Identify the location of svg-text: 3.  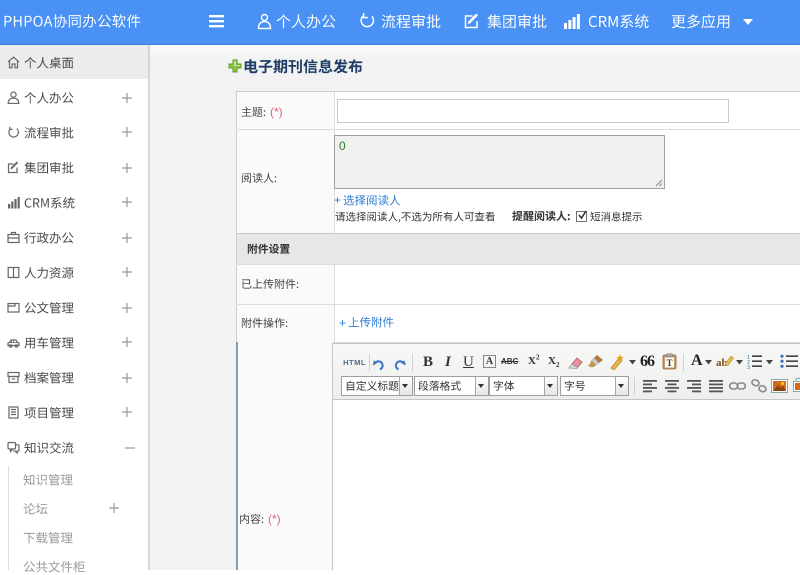
(748, 367).